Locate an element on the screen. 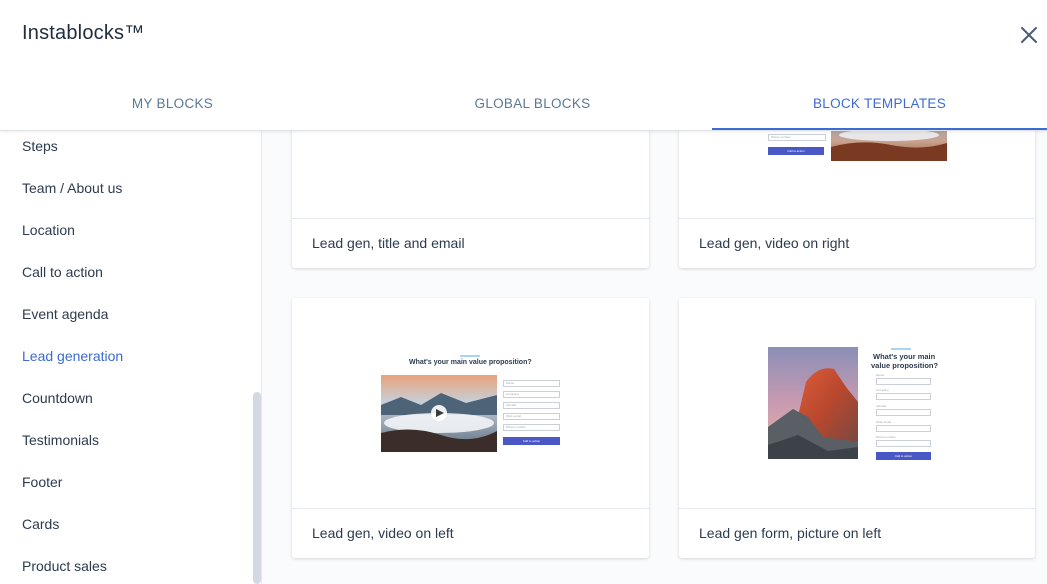  template-caption: Lead gen, title and email is located at coordinates (470, 243).